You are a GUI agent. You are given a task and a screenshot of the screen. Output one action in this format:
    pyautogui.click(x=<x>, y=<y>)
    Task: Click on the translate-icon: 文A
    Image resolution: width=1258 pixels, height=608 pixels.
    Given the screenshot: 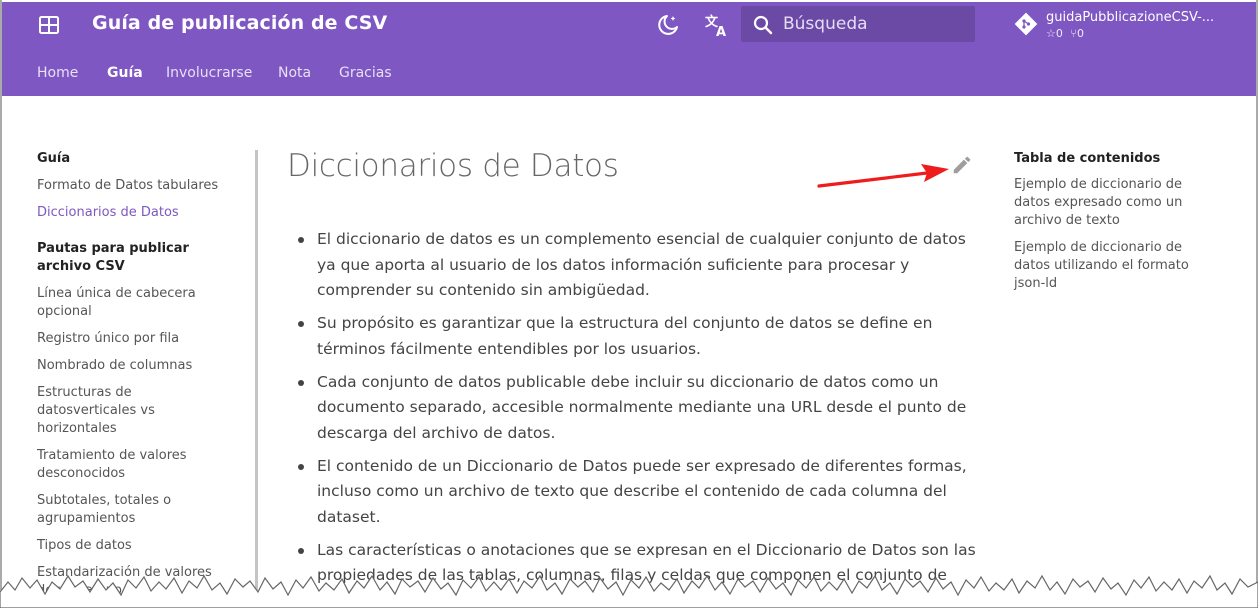 What is the action you would take?
    pyautogui.click(x=717, y=27)
    